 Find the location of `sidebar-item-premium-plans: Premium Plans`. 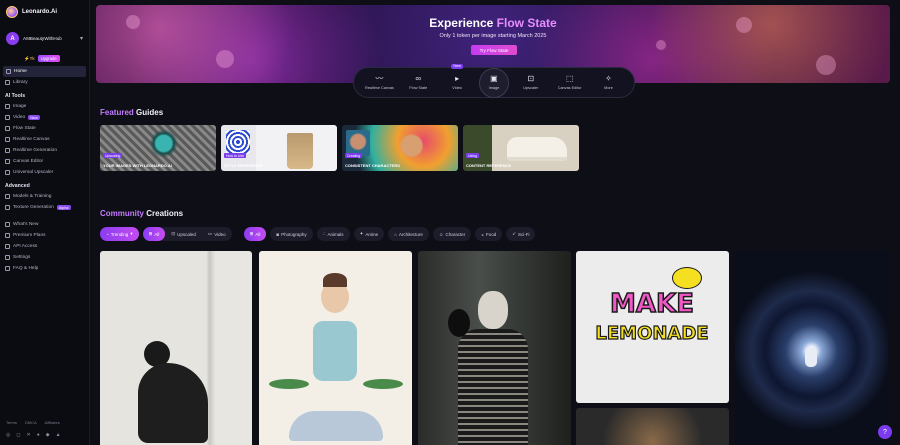

sidebar-item-premium-plans: Premium Plans is located at coordinates (44, 235).